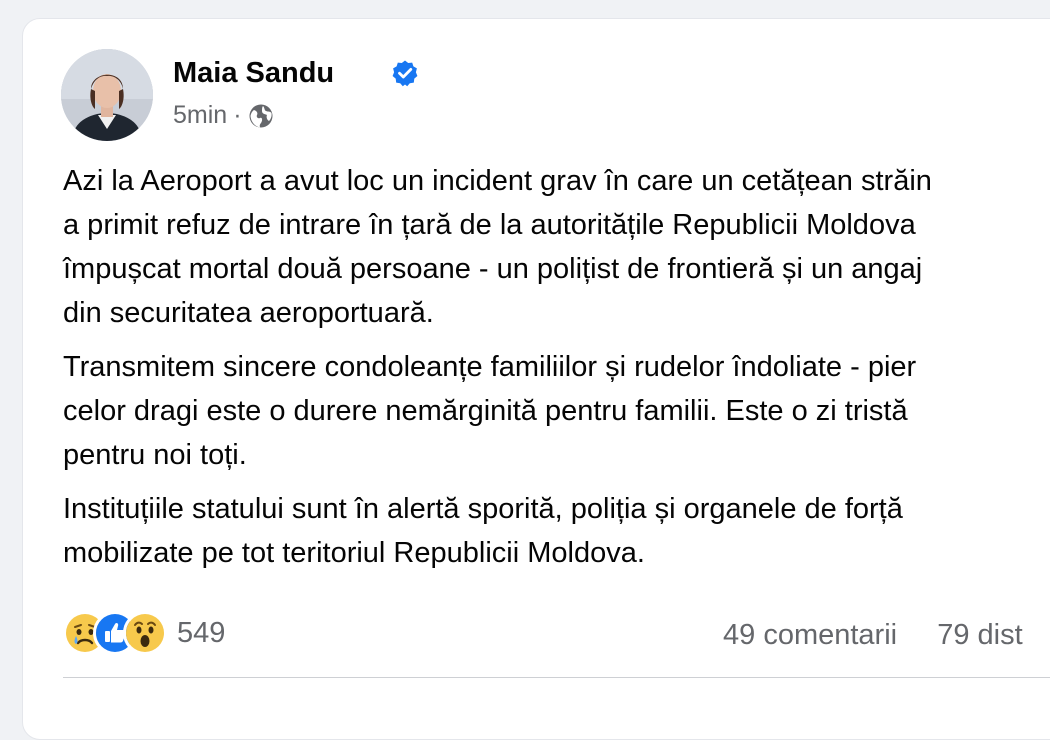 Image resolution: width=1050 pixels, height=740 pixels. Describe the element at coordinates (556, 677) in the screenshot. I see `footer-divider` at that location.